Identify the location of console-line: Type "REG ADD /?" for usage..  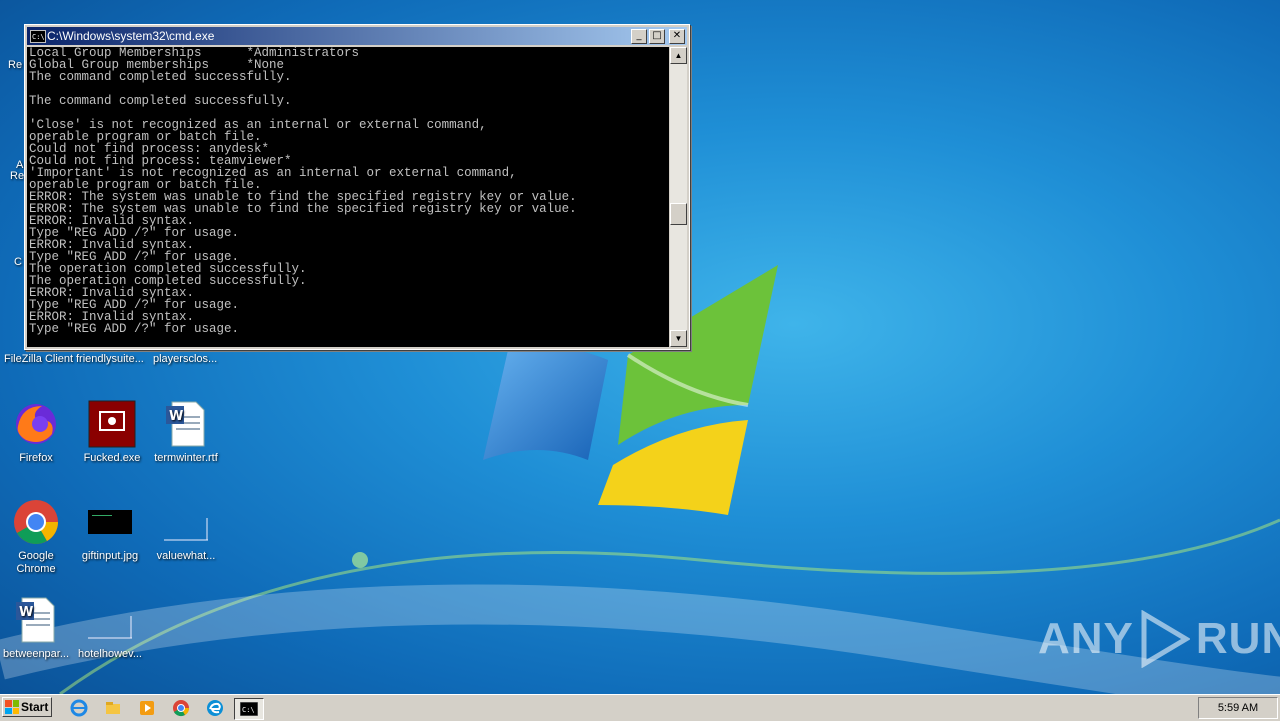
(134, 329).